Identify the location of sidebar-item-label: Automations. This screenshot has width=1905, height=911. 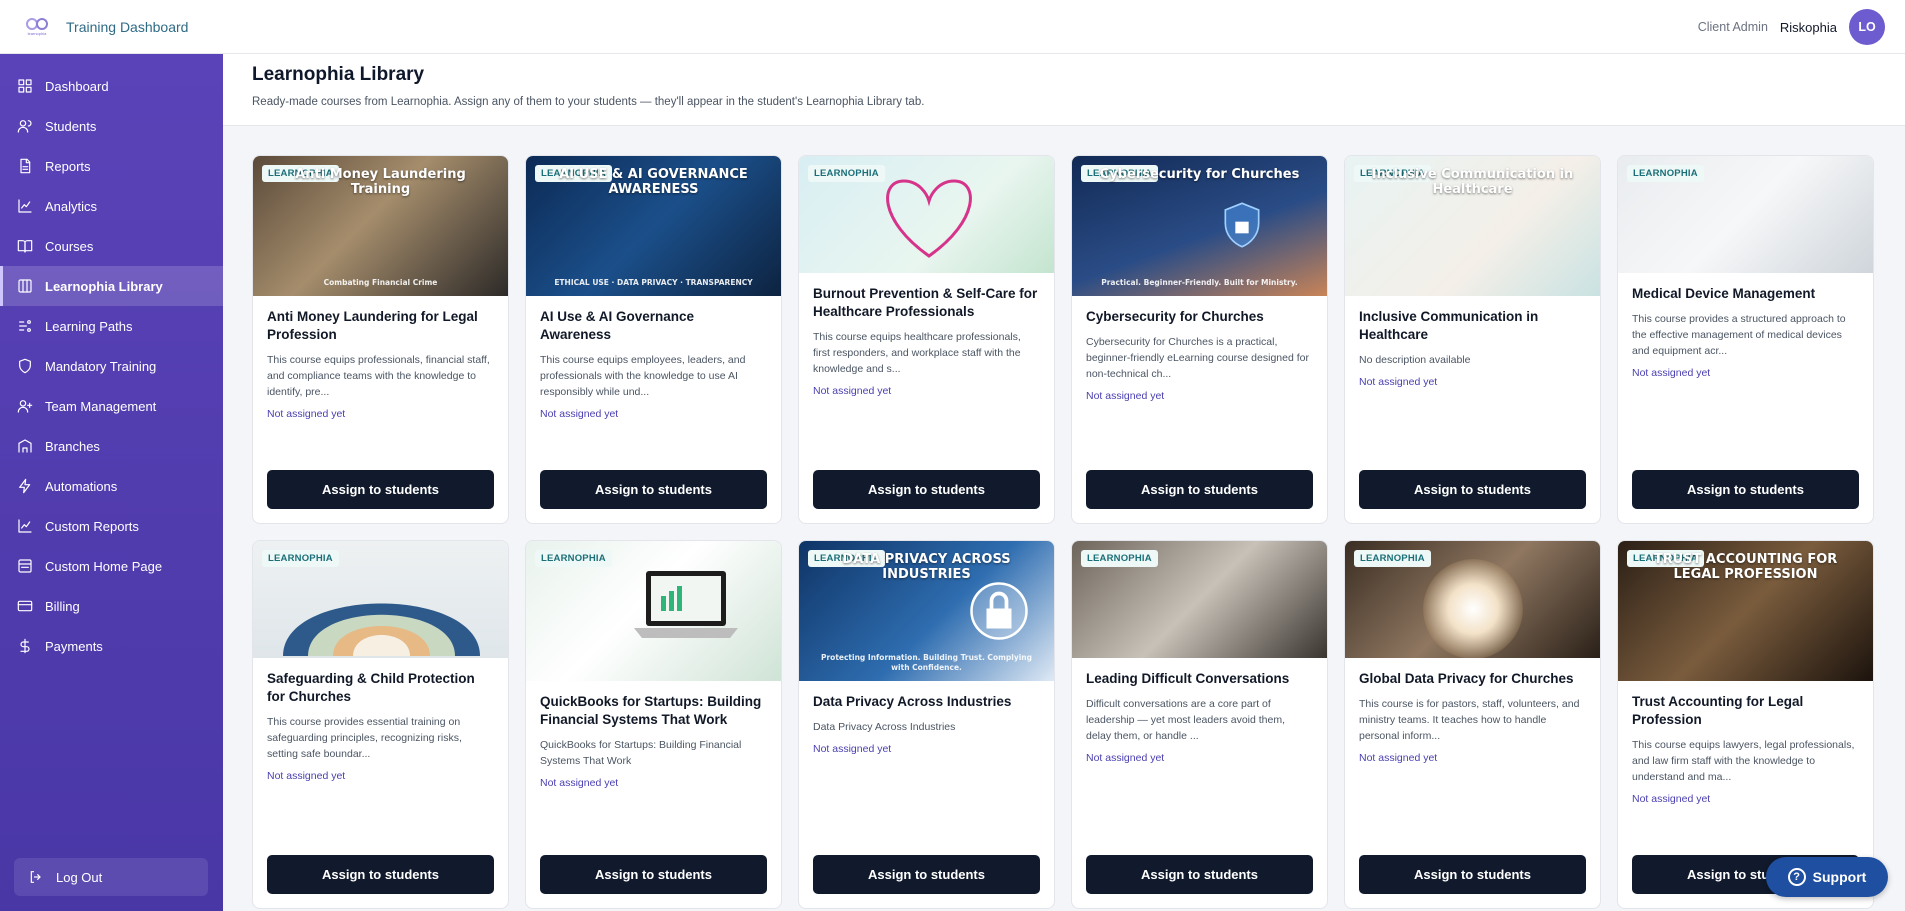
(81, 486).